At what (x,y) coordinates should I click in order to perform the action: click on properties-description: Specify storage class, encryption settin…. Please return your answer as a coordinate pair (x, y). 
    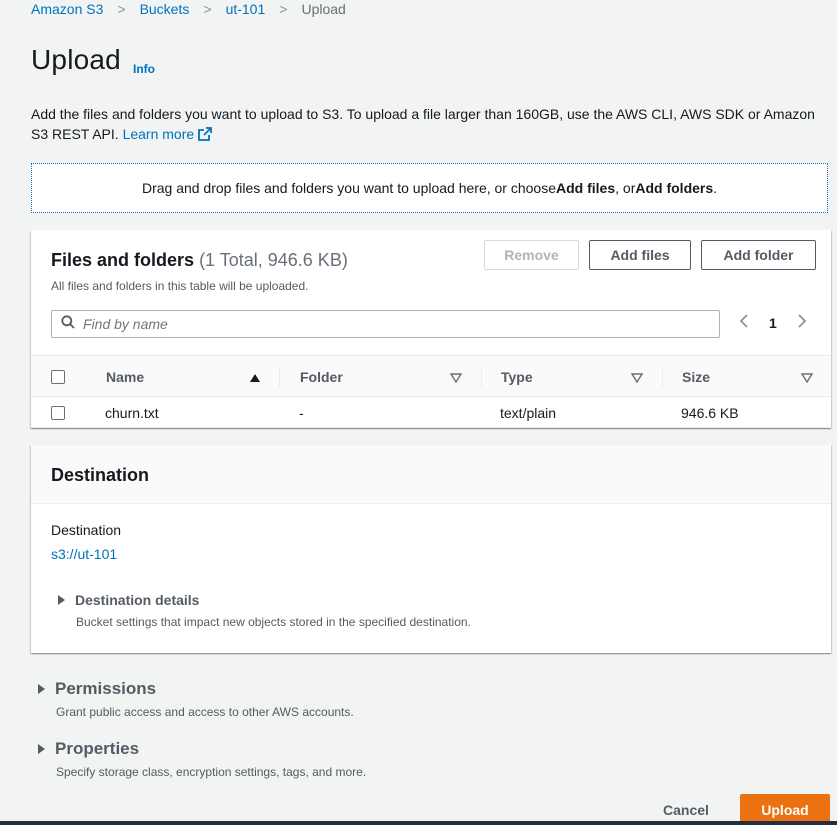
    Looking at the image, I should click on (211, 772).